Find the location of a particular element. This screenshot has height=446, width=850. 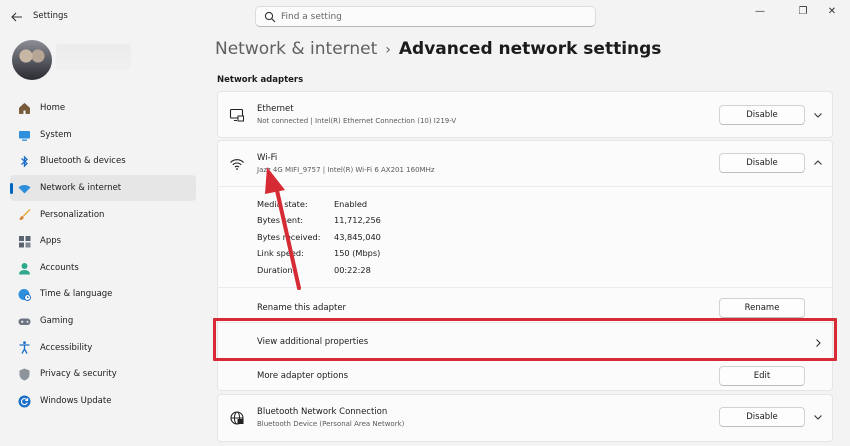

breadcrumb-parent: Network & internet is located at coordinates (296, 49).